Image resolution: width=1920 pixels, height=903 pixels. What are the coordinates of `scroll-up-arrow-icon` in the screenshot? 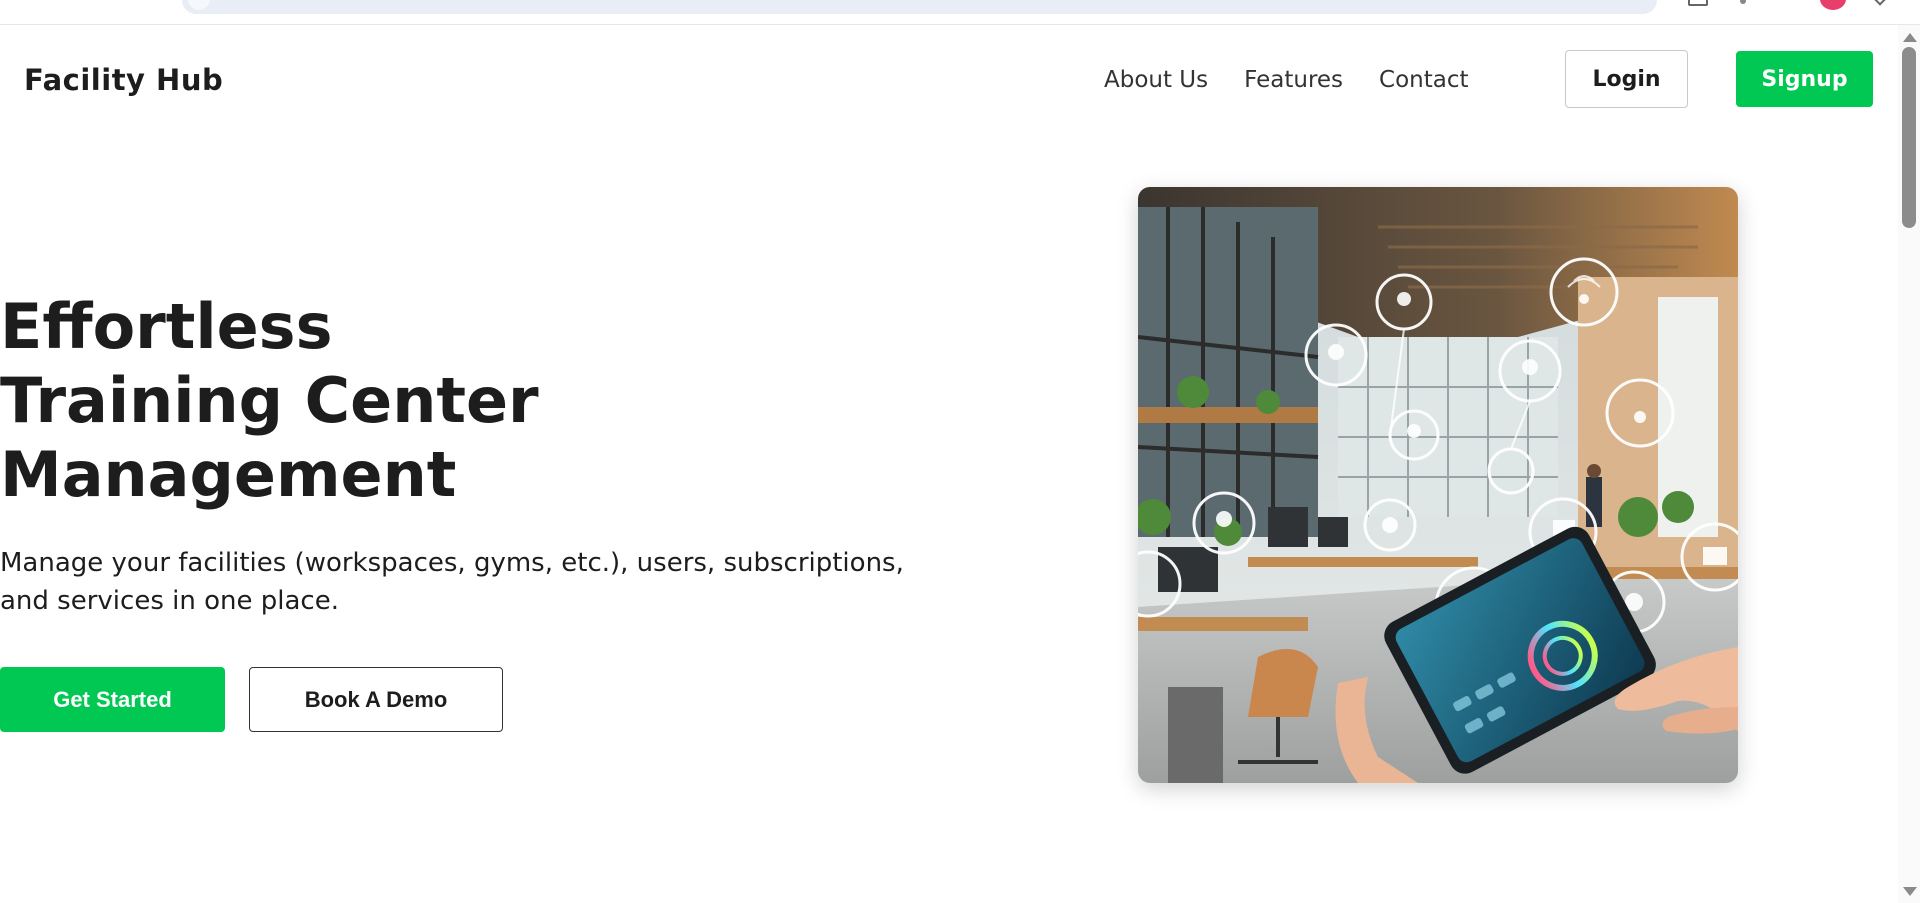 It's located at (1910, 37).